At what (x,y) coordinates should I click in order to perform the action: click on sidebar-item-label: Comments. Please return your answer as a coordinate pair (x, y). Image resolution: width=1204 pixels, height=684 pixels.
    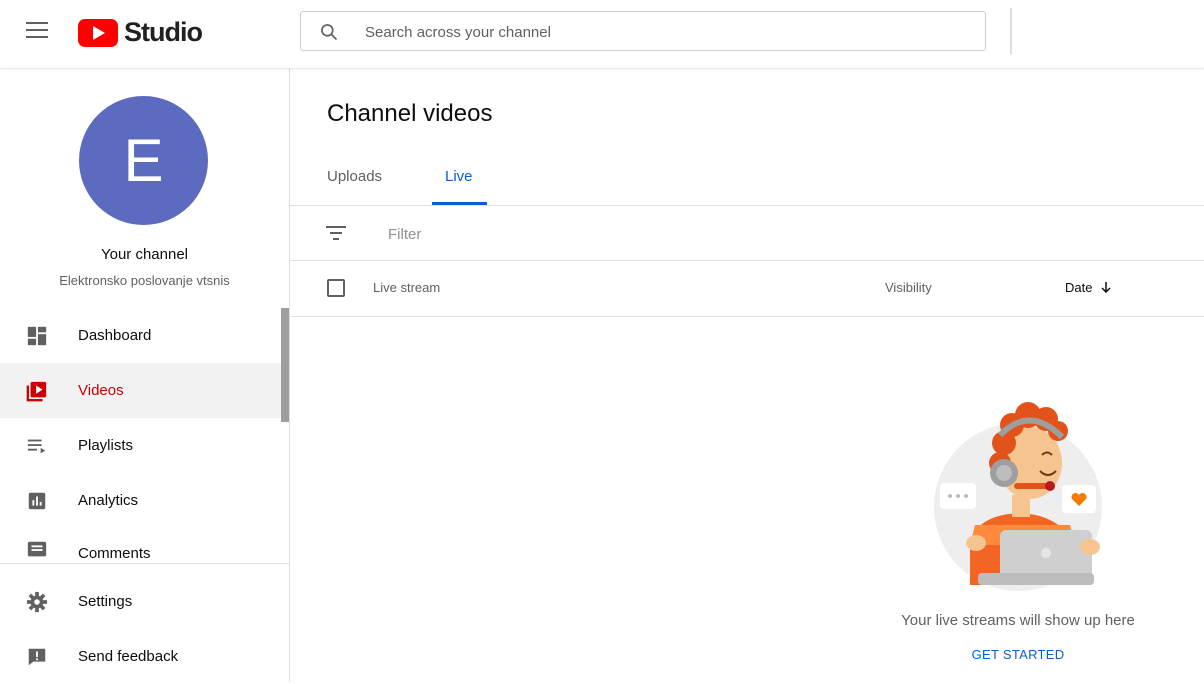
    Looking at the image, I should click on (114, 553).